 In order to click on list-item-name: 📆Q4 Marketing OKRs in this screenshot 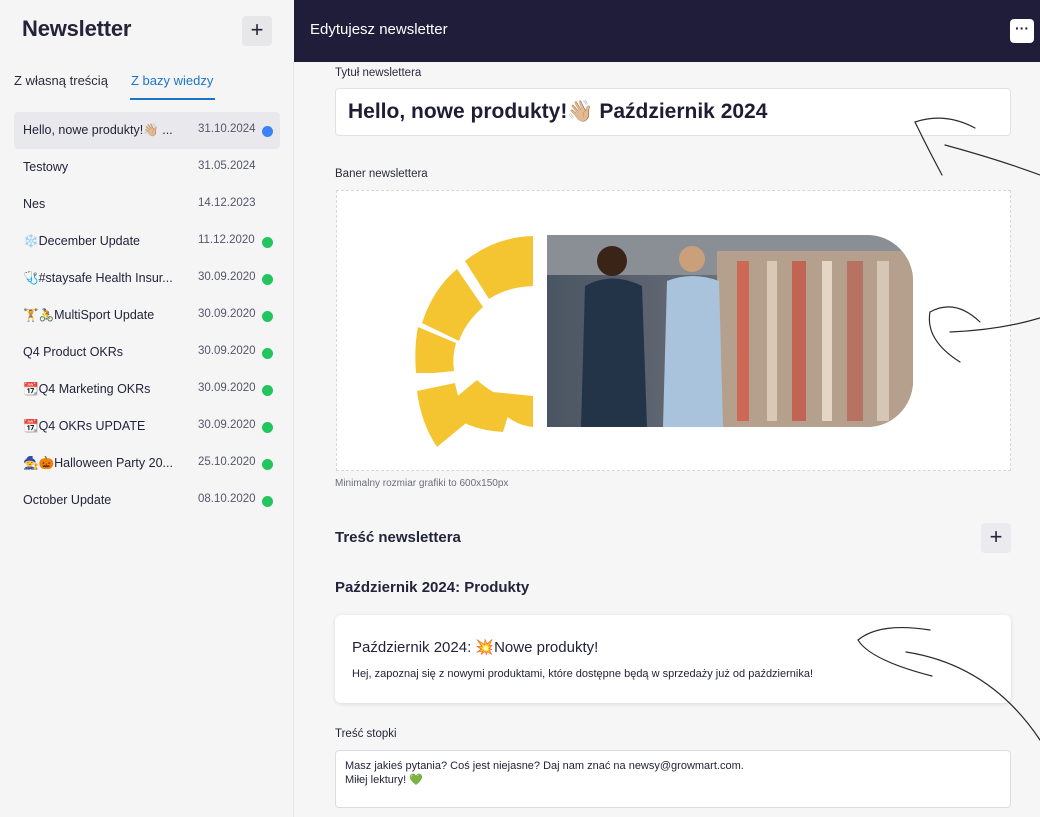, I will do `click(87, 389)`.